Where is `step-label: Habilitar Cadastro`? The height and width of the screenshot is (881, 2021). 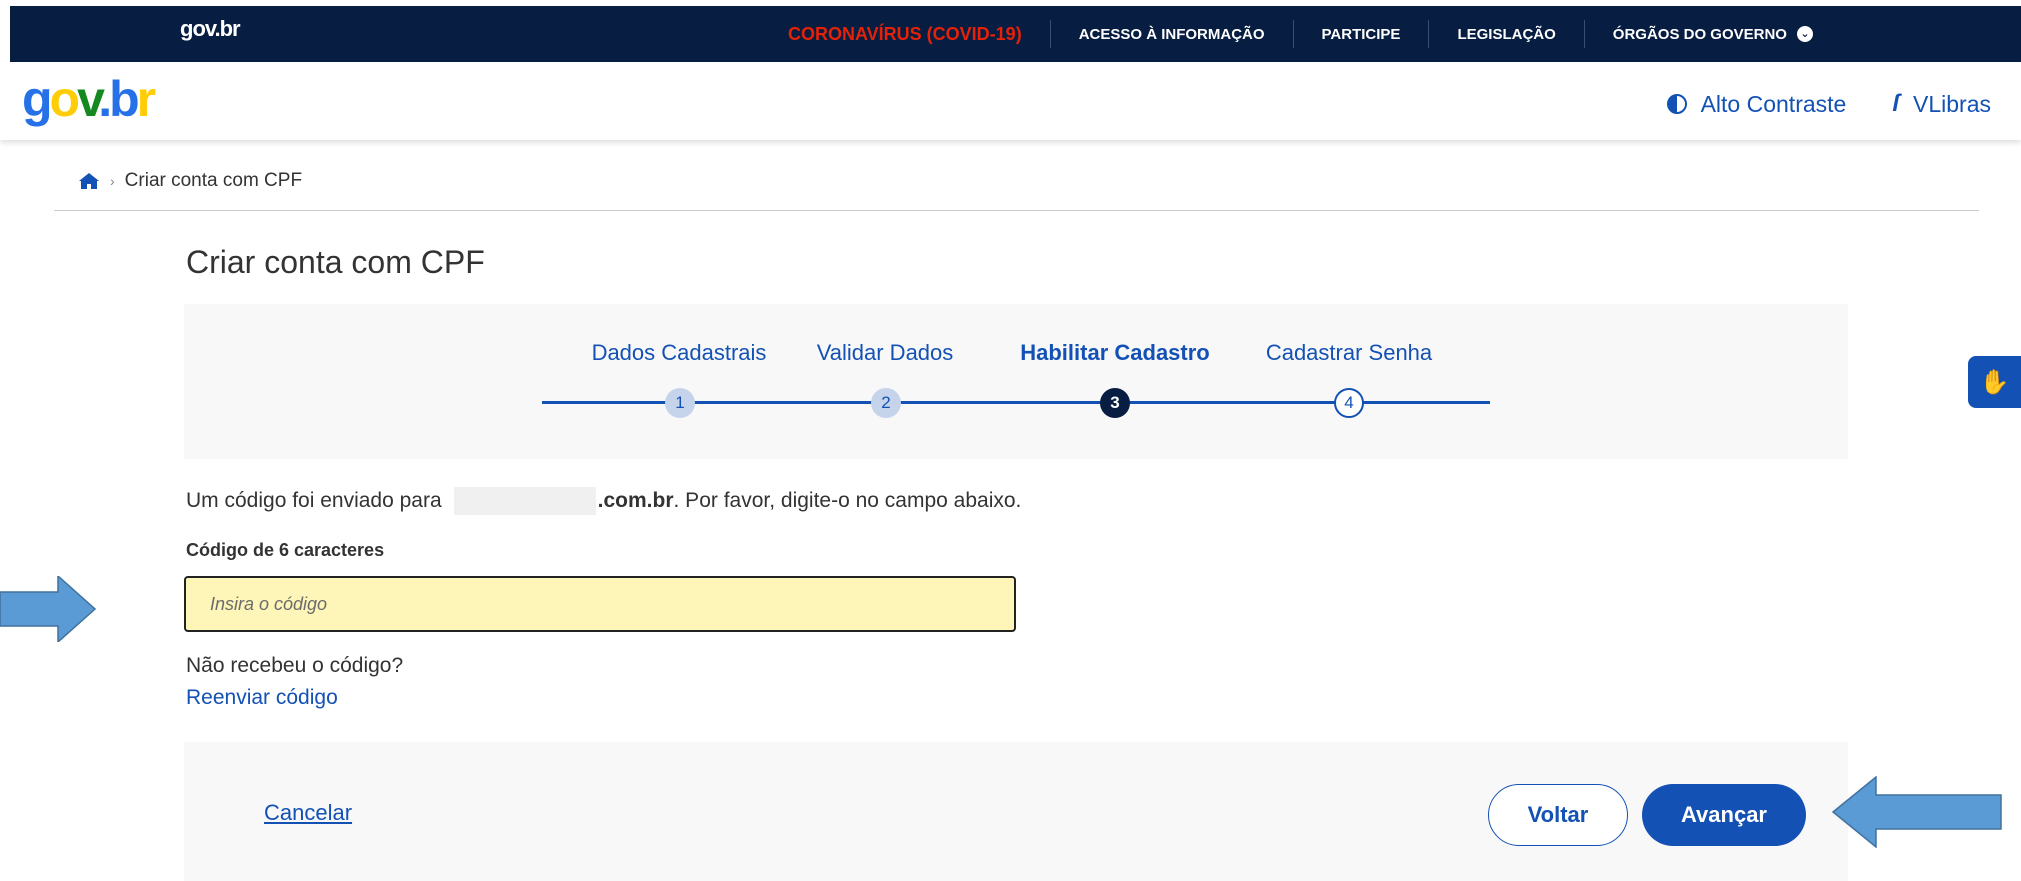
step-label: Habilitar Cadastro is located at coordinates (1115, 352).